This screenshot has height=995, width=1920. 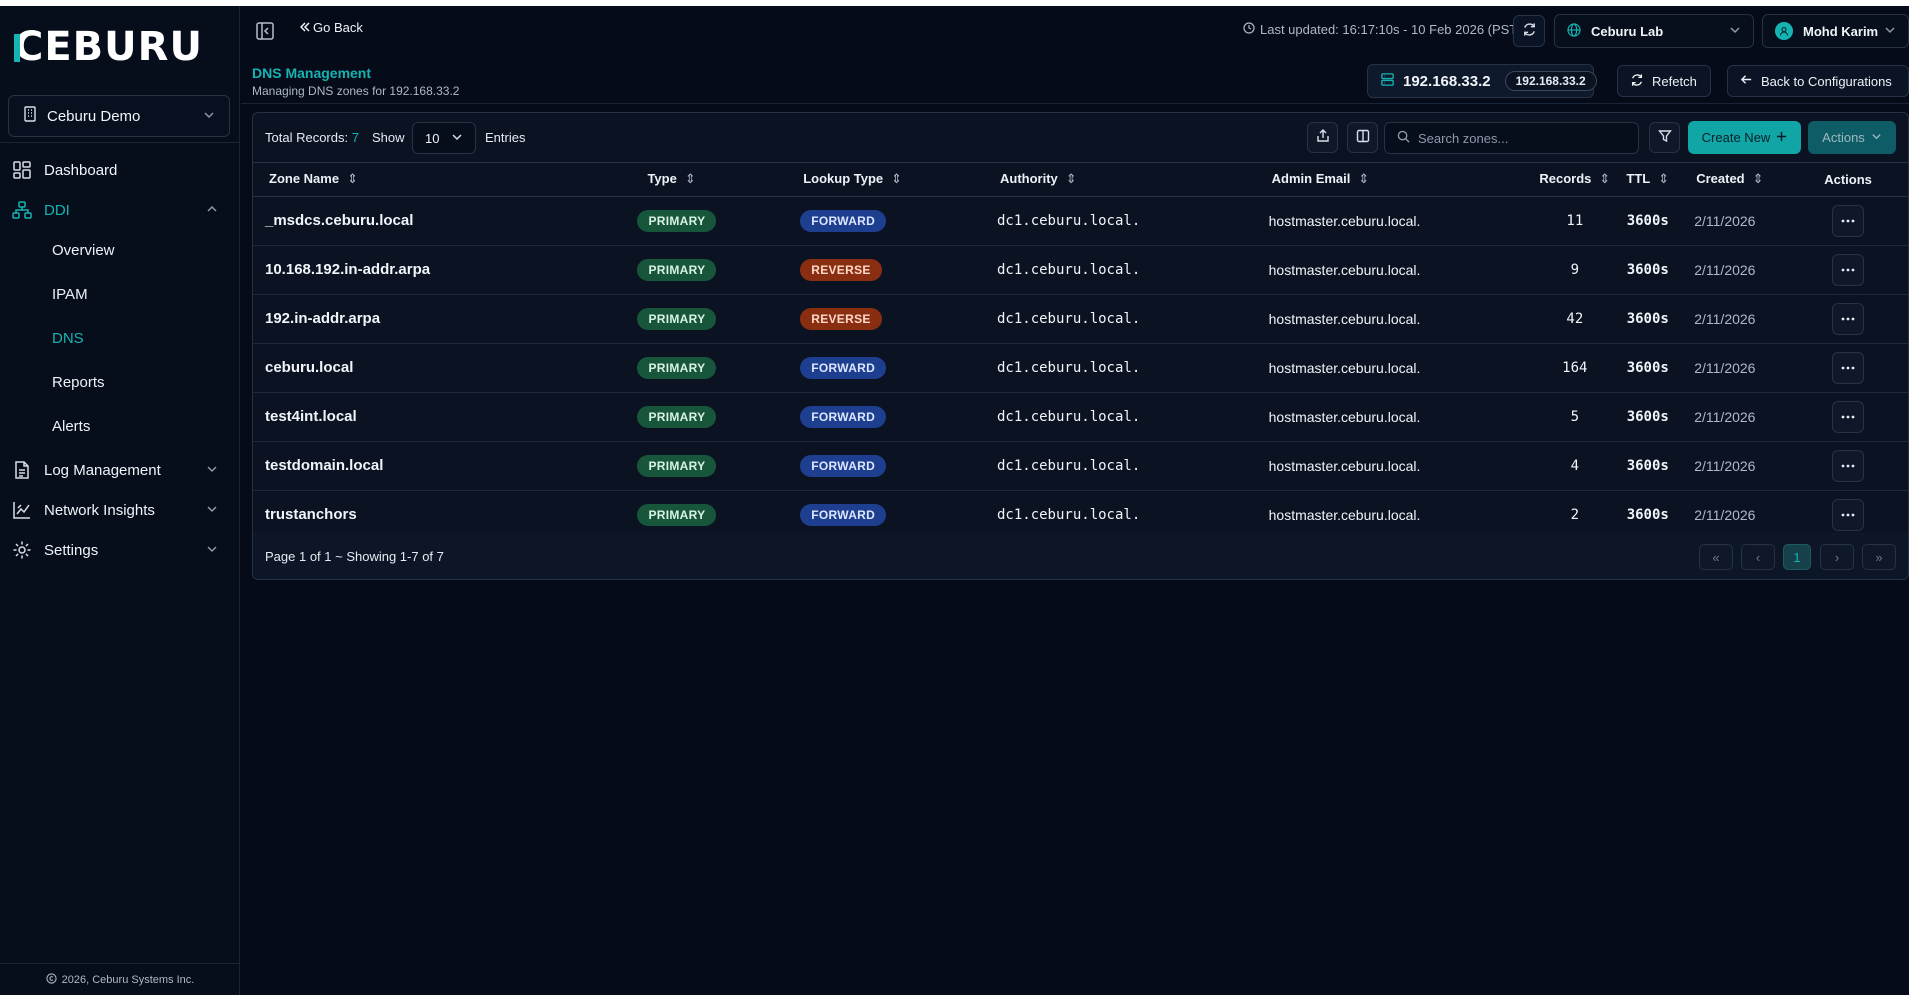 I want to click on sidebar-item-reports: Reports, so click(x=78, y=382).